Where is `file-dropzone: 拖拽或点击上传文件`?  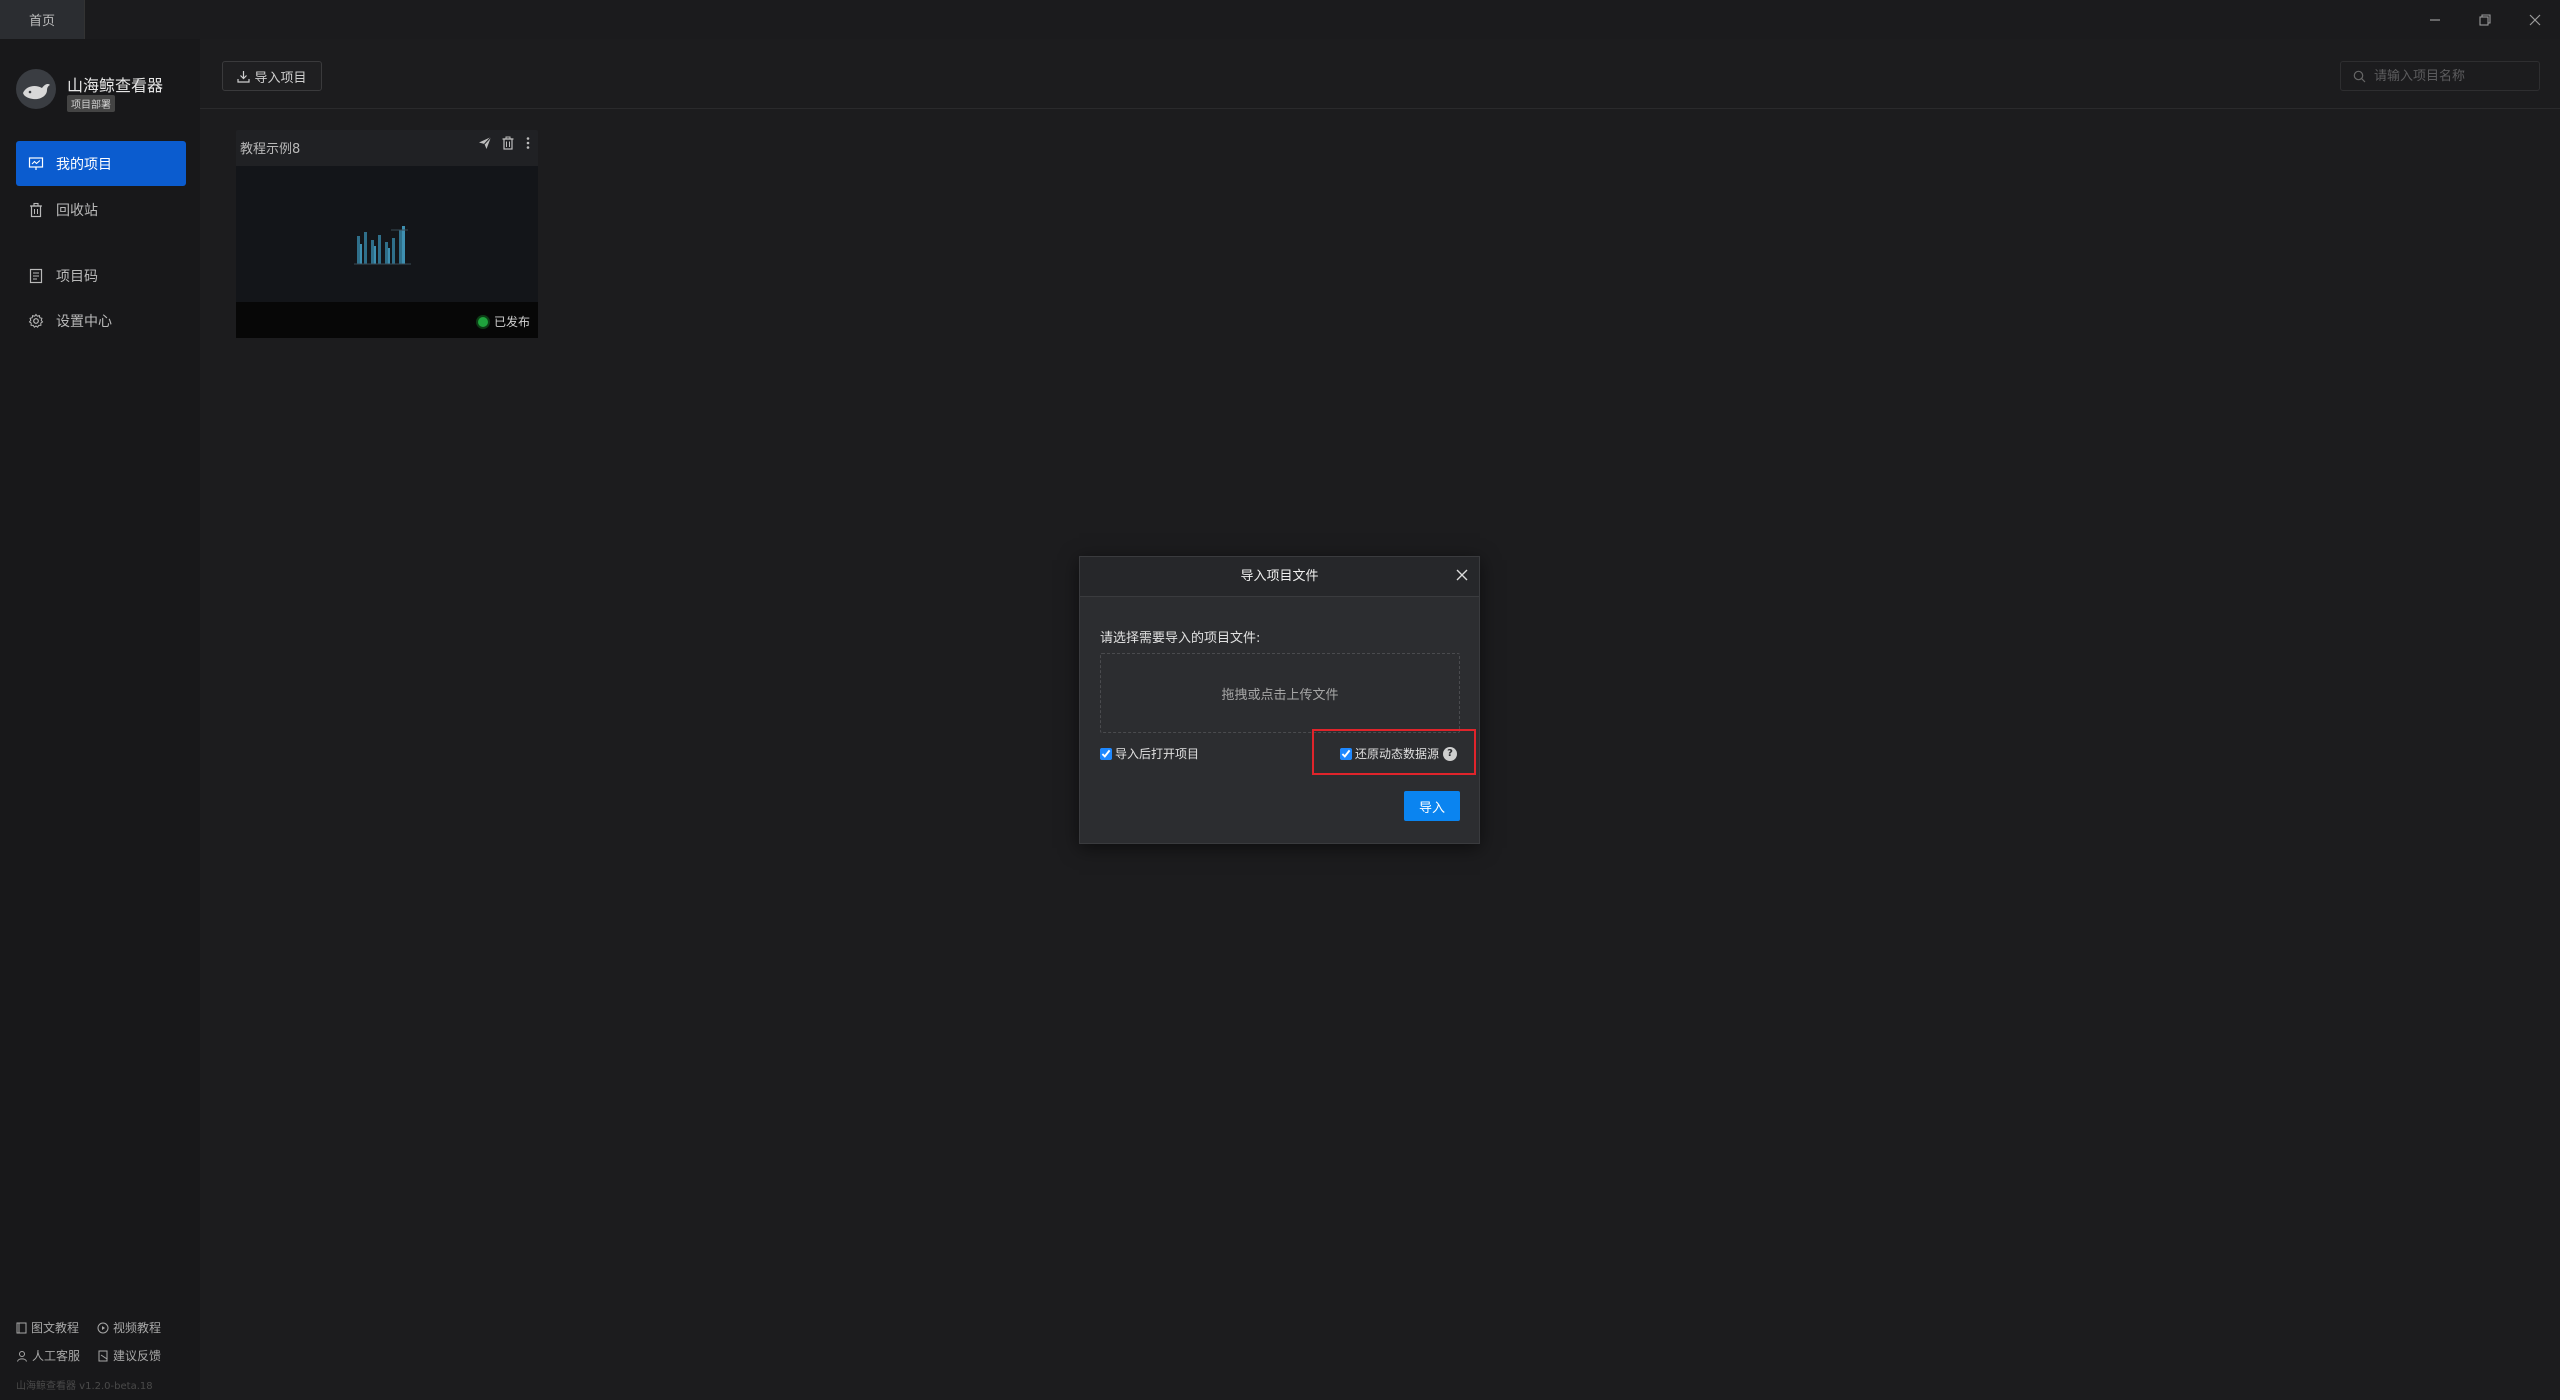
file-dropzone: 拖拽或点击上传文件 is located at coordinates (1280, 693).